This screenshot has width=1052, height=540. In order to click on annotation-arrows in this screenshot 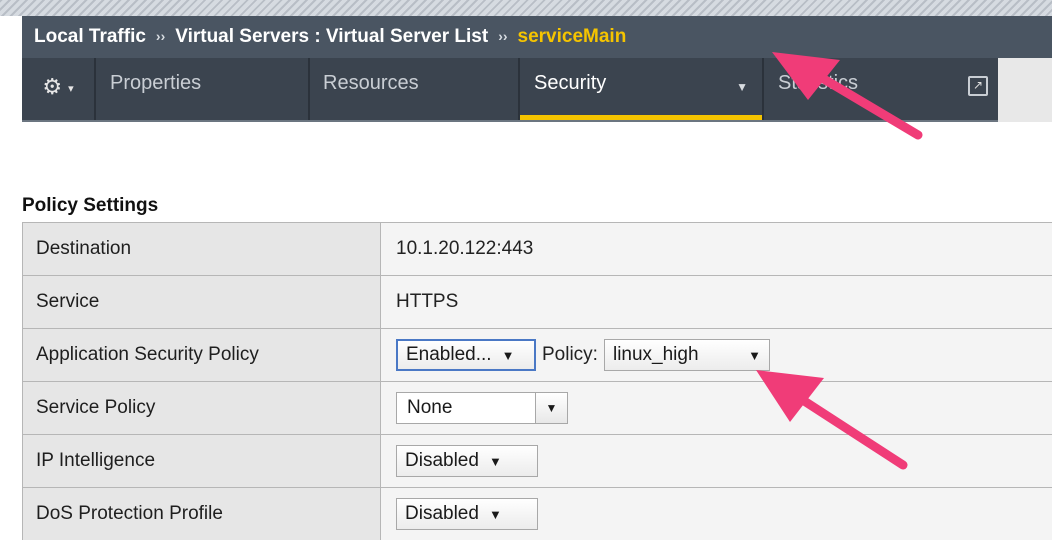, I will do `click(839, 261)`.